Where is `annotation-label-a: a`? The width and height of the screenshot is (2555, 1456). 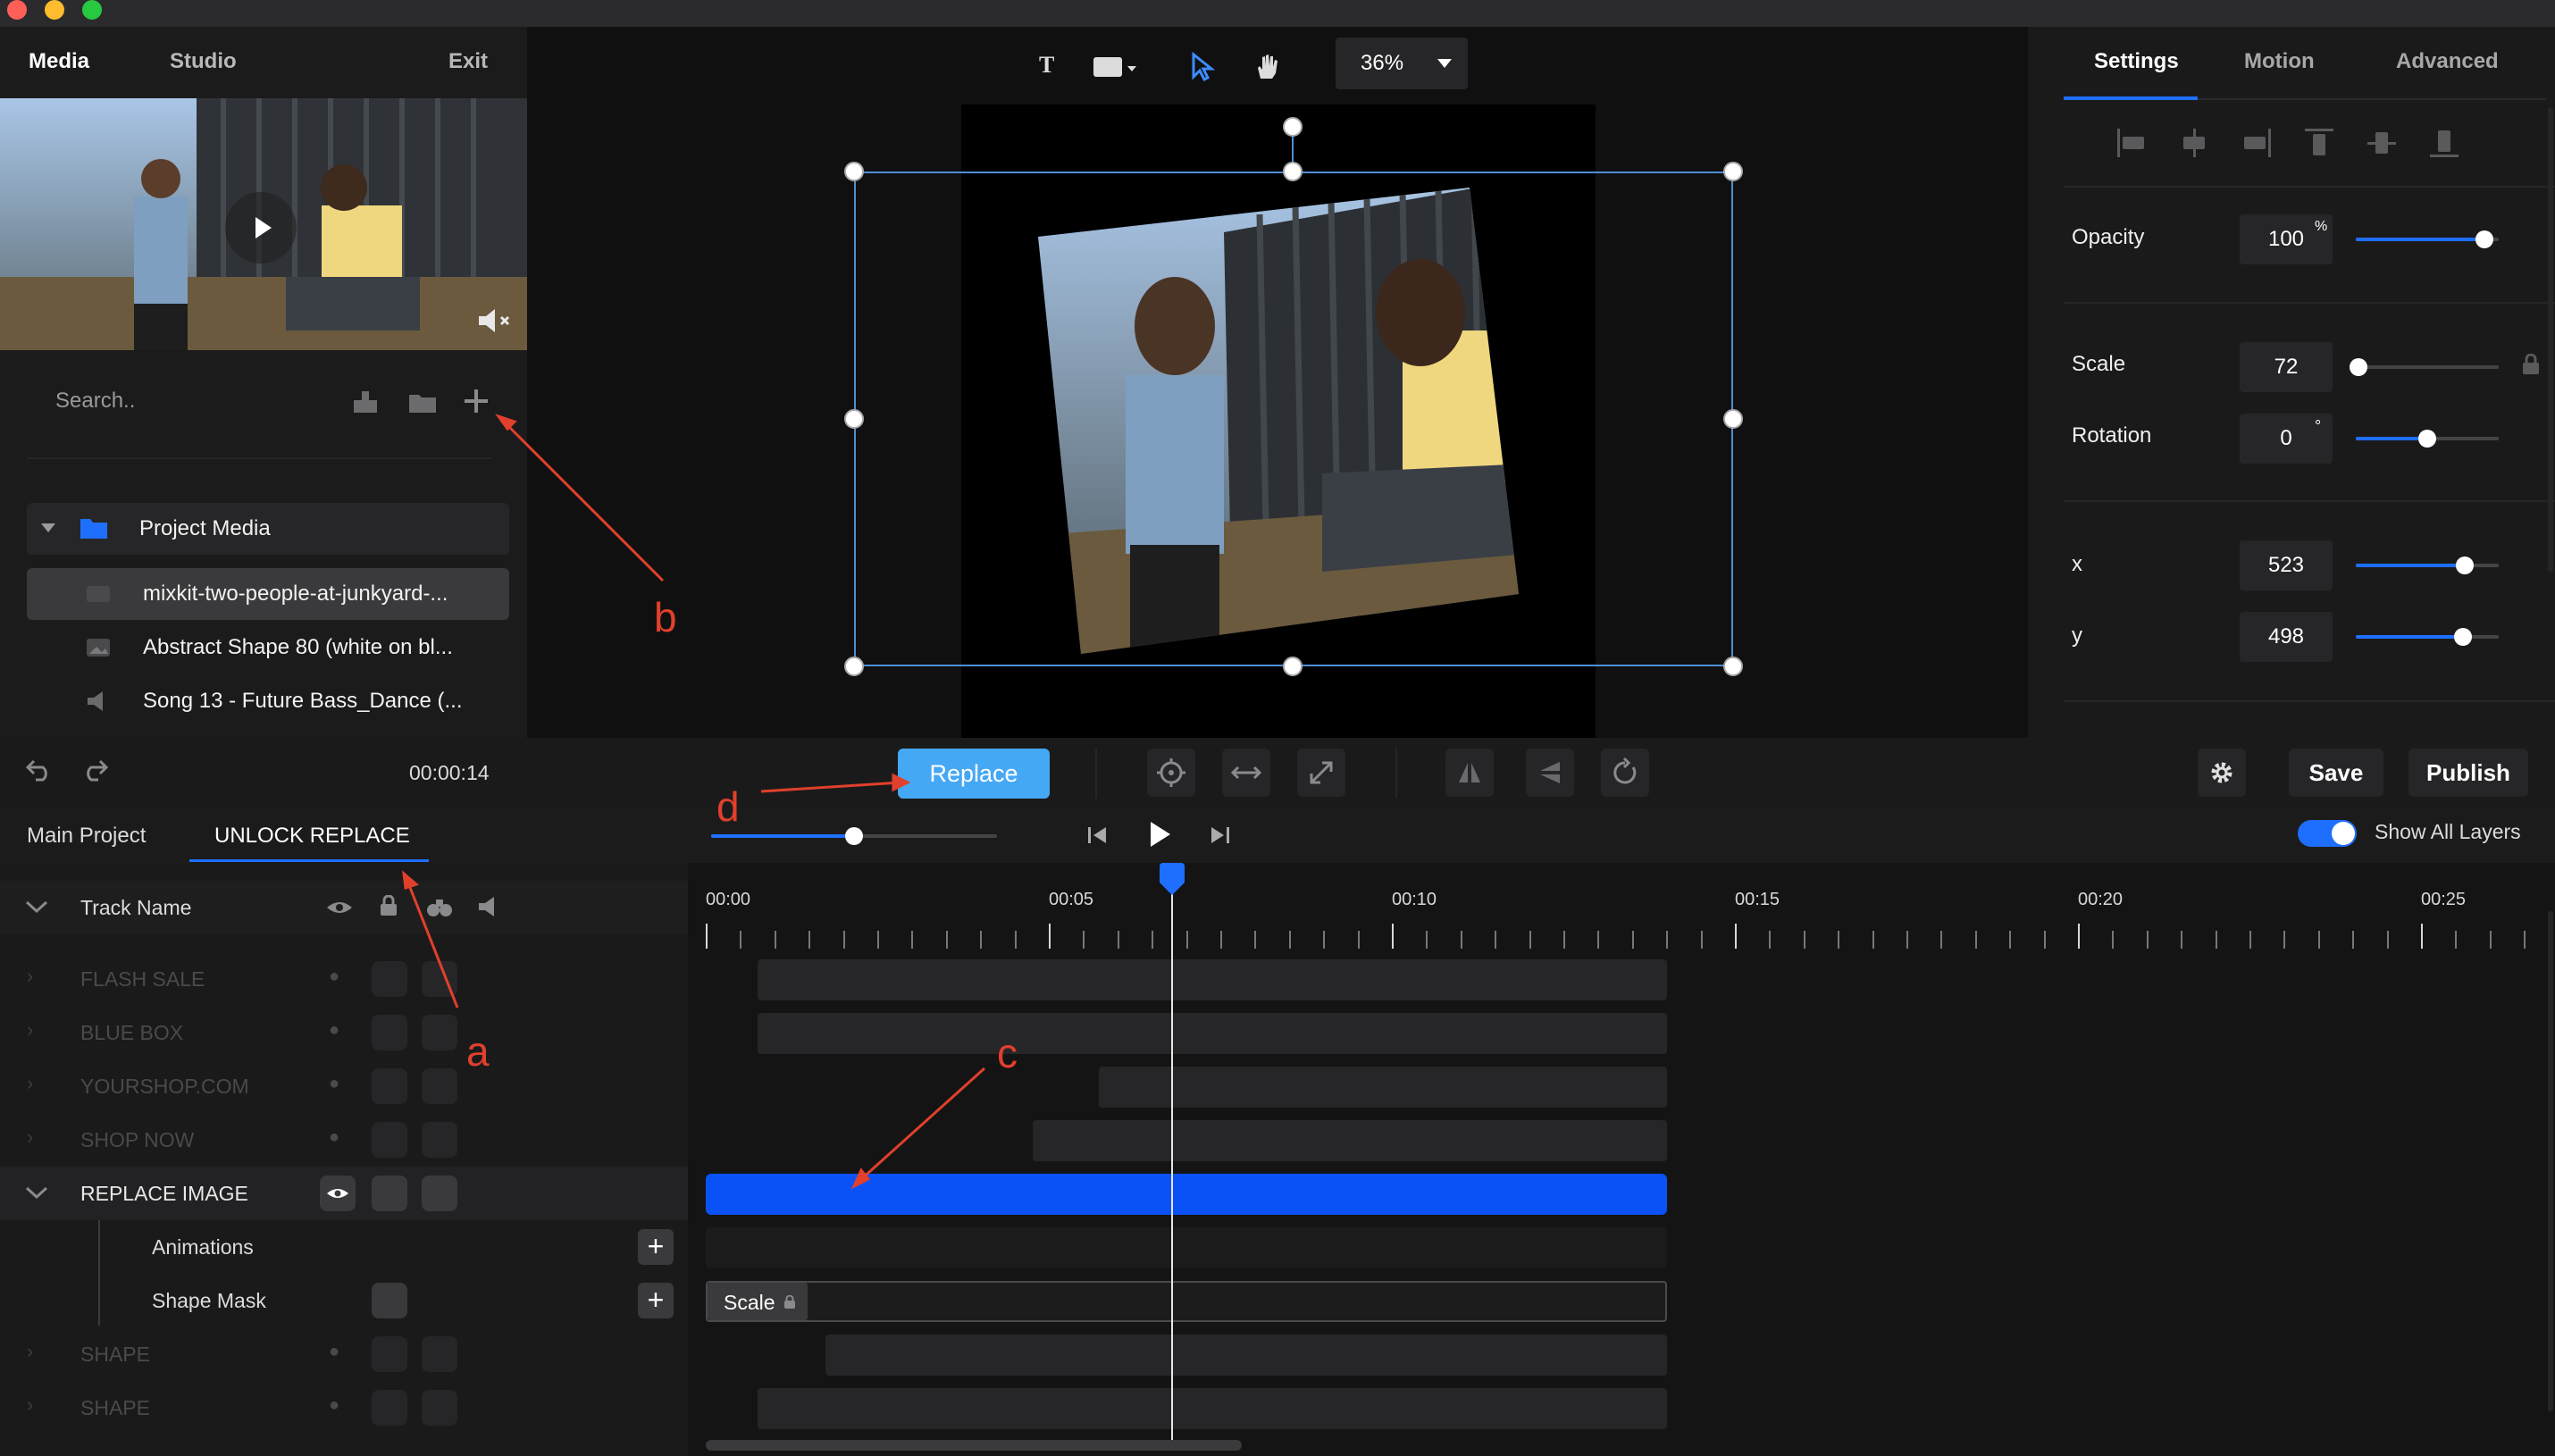
annotation-label-a: a is located at coordinates (478, 1051).